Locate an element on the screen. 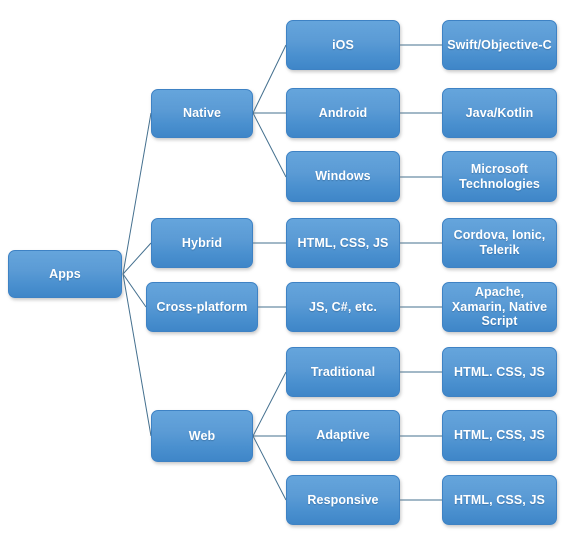 The height and width of the screenshot is (548, 585). node-label-adaptive: Adaptive is located at coordinates (343, 435).